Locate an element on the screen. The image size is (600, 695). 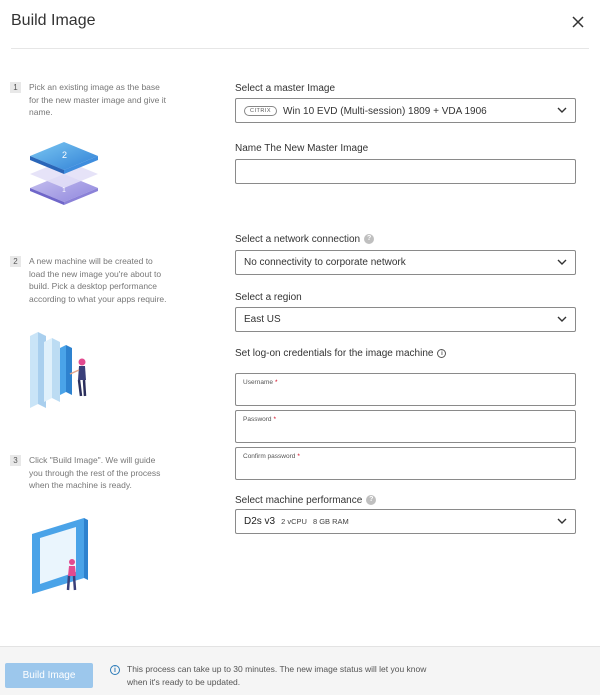
close-icon is located at coordinates (578, 22).